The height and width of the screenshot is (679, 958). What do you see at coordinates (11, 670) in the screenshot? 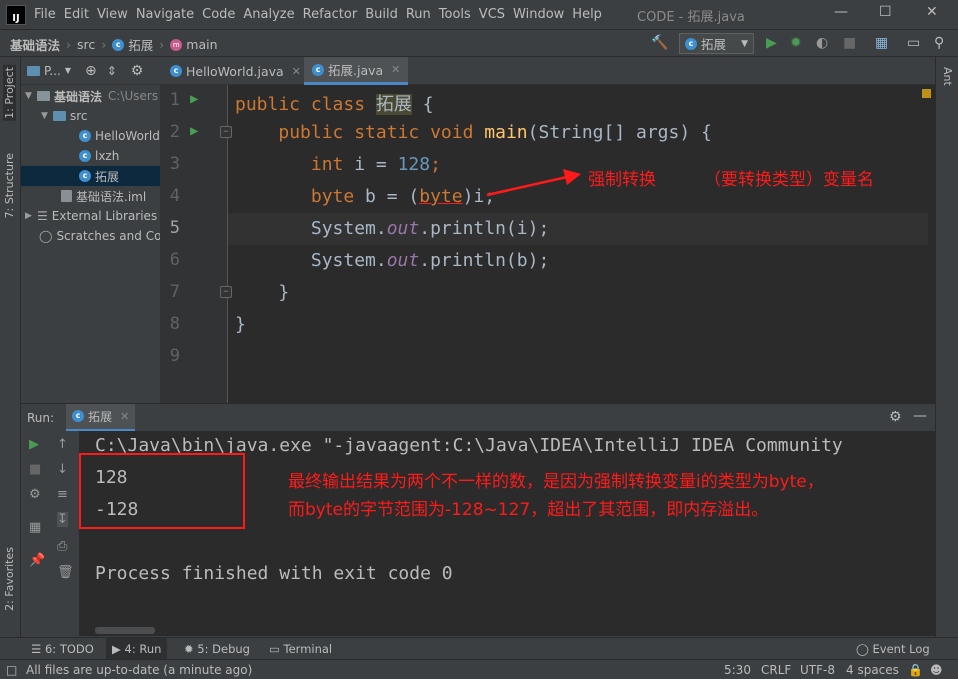
I see `status-message-icon: □` at bounding box center [11, 670].